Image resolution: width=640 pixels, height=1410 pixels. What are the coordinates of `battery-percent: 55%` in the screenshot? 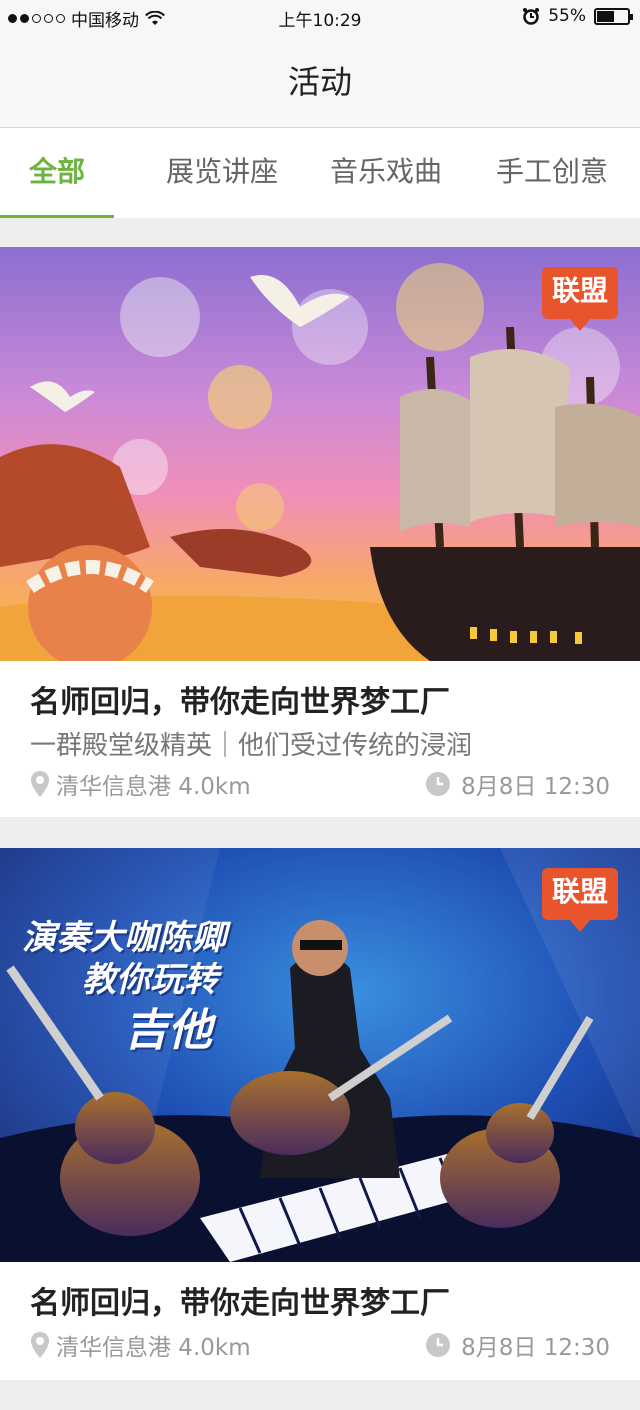 It's located at (567, 16).